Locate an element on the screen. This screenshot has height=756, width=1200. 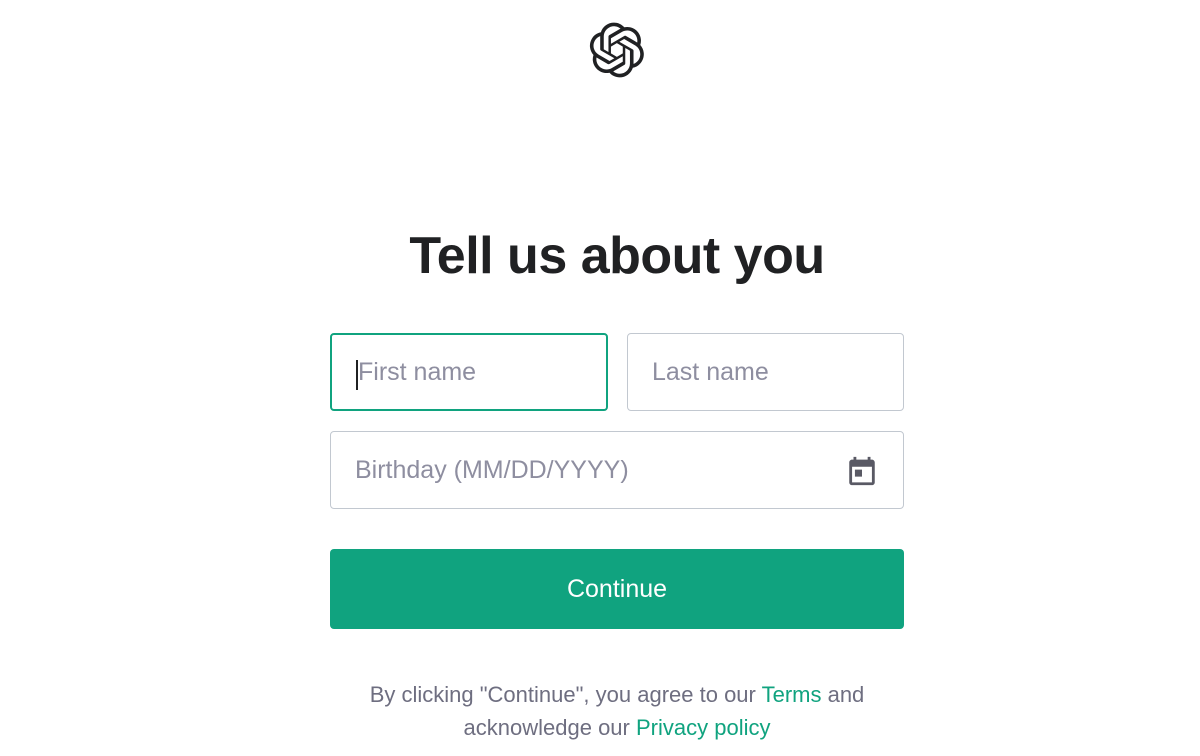
page-title: Tell us about you is located at coordinates (617, 256).